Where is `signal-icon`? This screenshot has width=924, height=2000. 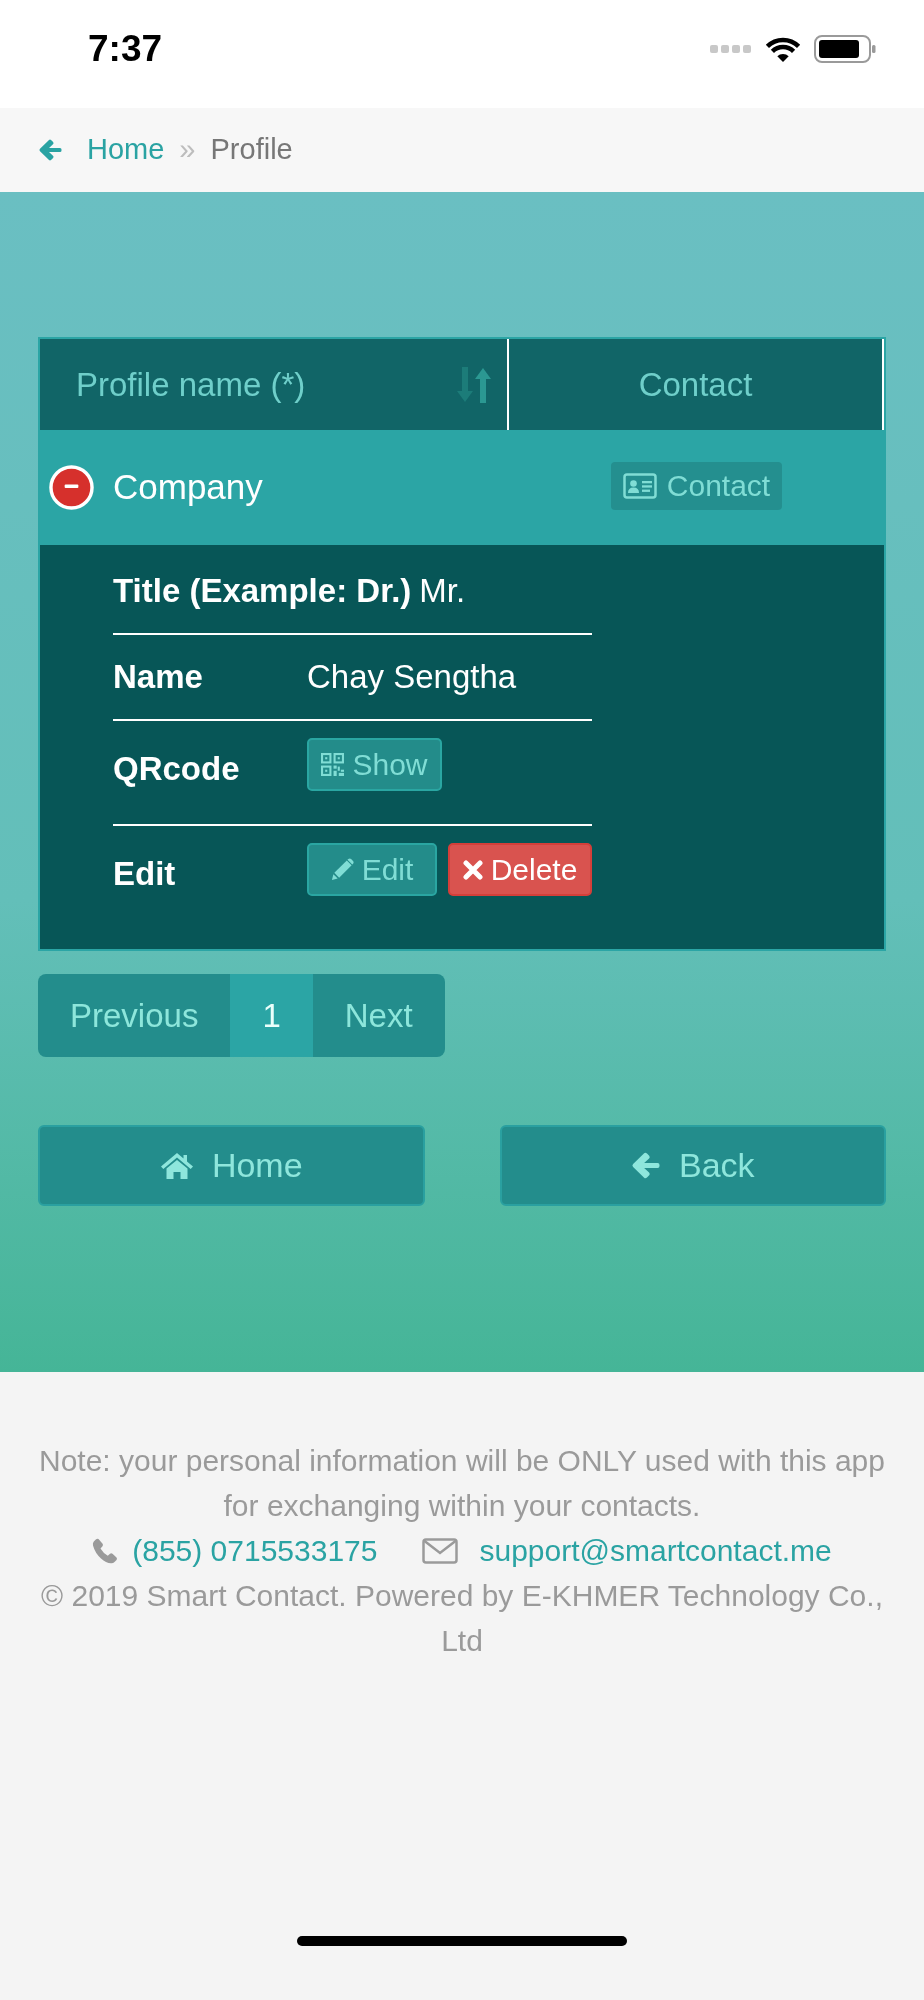
signal-icon is located at coordinates (731, 49).